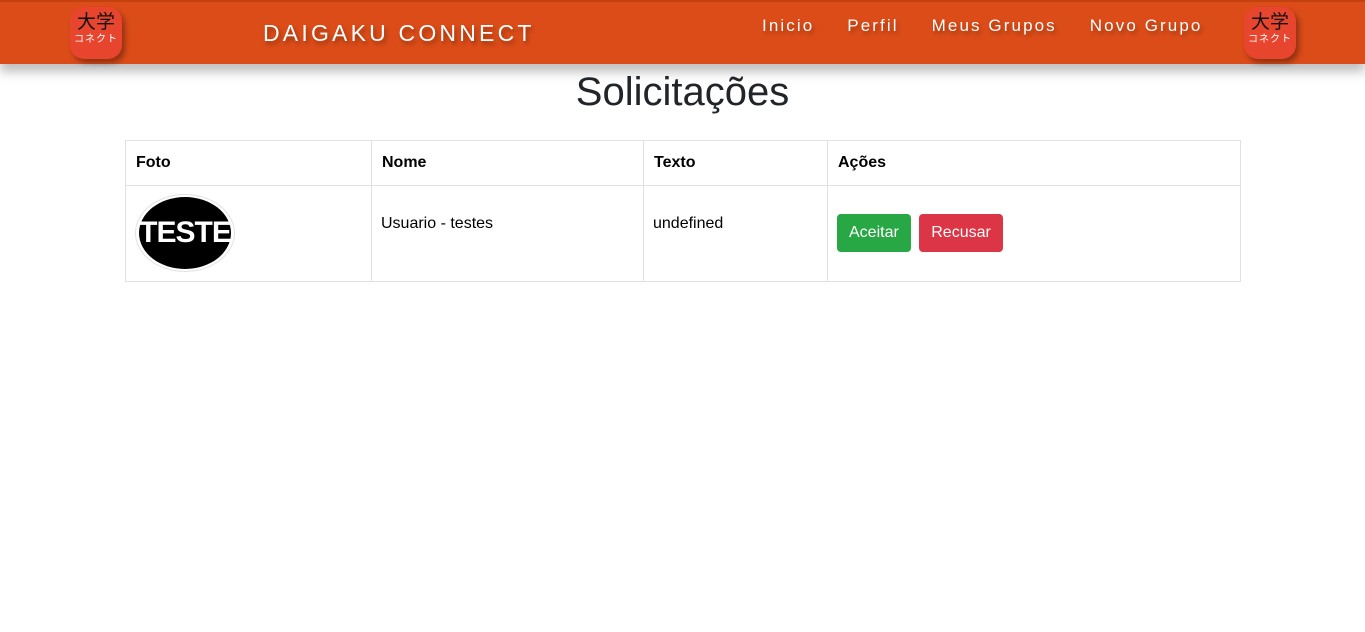 Image resolution: width=1365 pixels, height=632 pixels. What do you see at coordinates (248, 233) in the screenshot?
I see `photo-cell: TESTE` at bounding box center [248, 233].